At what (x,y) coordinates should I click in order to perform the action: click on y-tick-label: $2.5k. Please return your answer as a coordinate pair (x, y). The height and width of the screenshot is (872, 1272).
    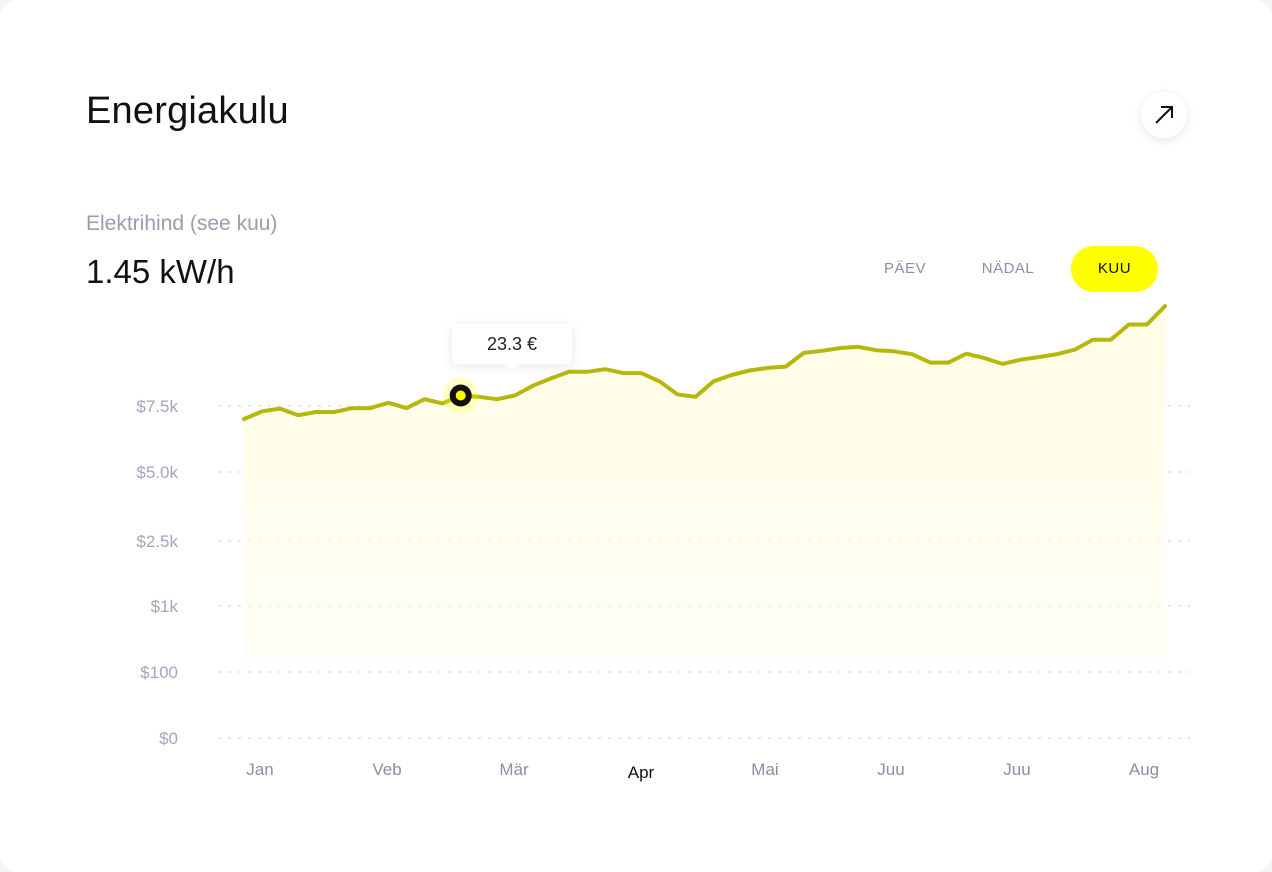
    Looking at the image, I should click on (157, 541).